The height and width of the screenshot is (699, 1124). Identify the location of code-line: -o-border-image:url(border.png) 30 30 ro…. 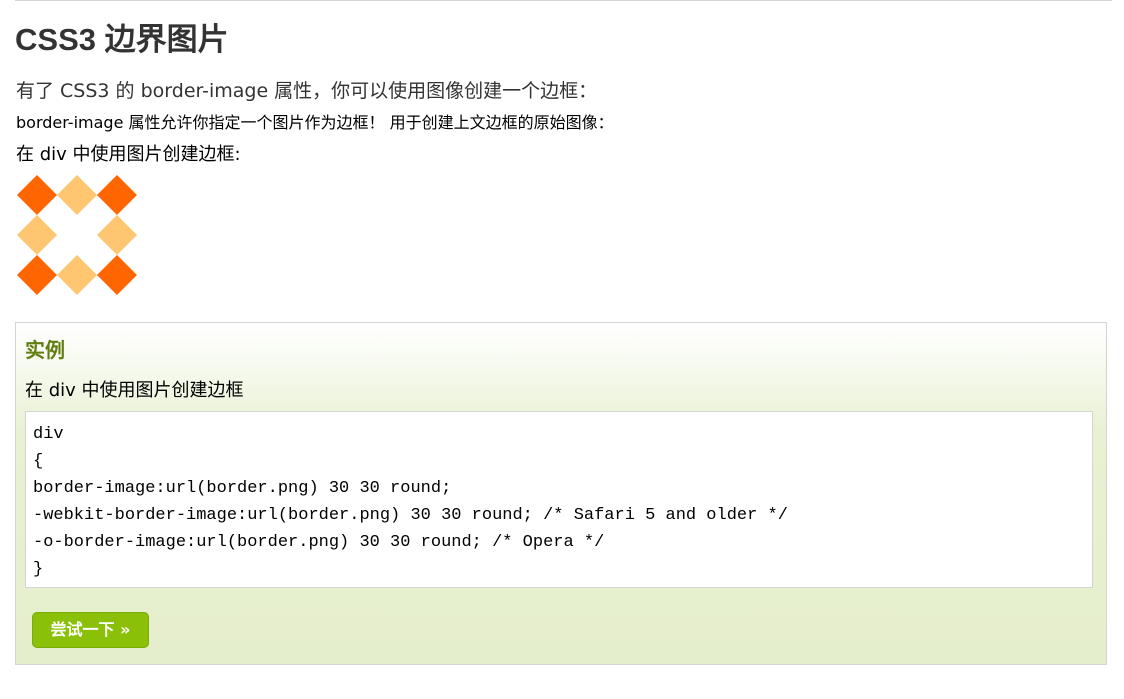
(319, 542).